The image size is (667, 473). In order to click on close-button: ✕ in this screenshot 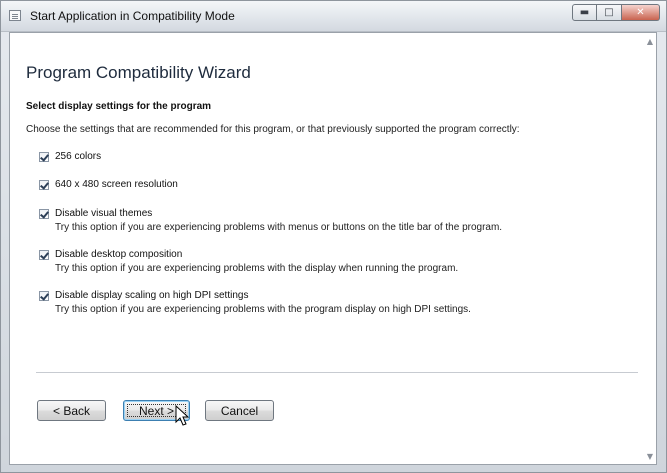, I will do `click(641, 12)`.